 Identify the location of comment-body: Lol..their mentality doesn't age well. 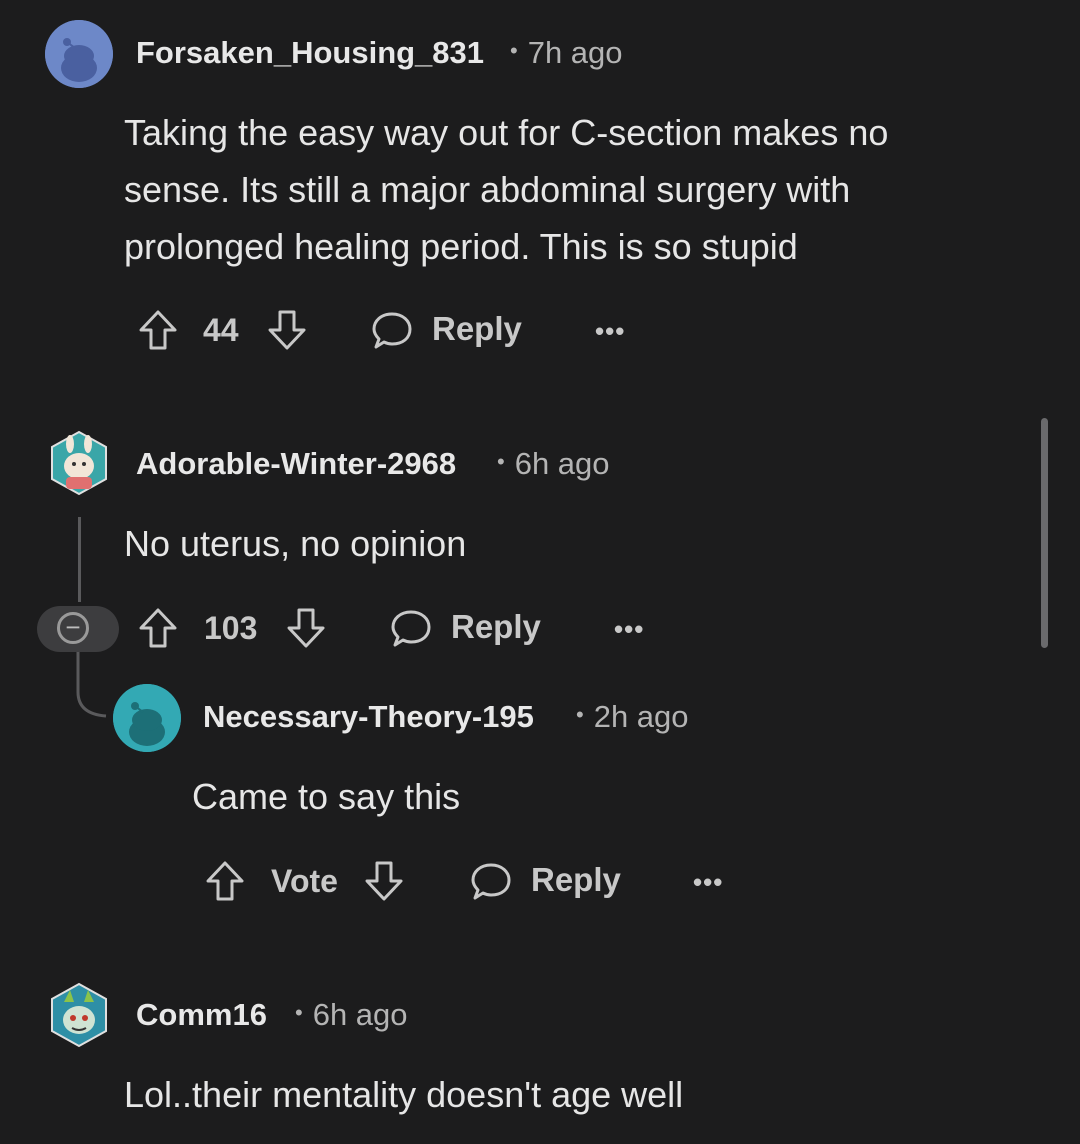
(404, 1094).